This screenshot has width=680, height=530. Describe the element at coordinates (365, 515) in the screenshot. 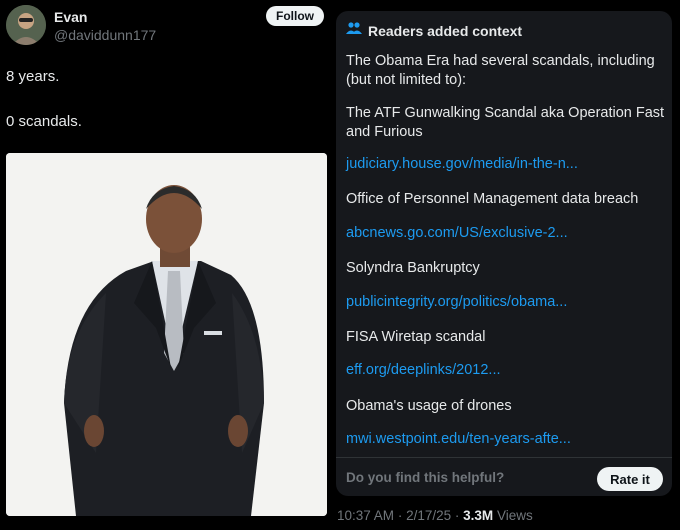

I see `tweet-time: 10:37 AM` at that location.